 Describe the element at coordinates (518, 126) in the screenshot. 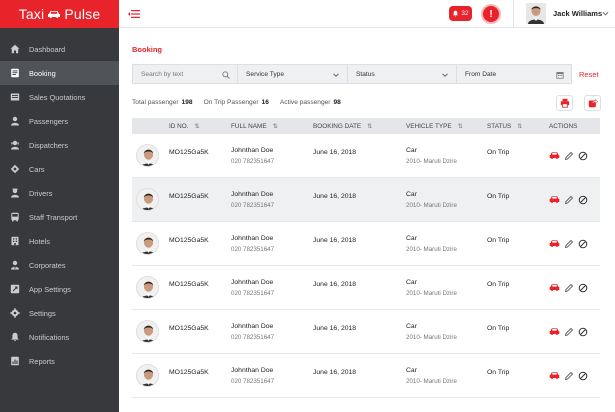

I see `header-status: STATUS ⇅` at that location.